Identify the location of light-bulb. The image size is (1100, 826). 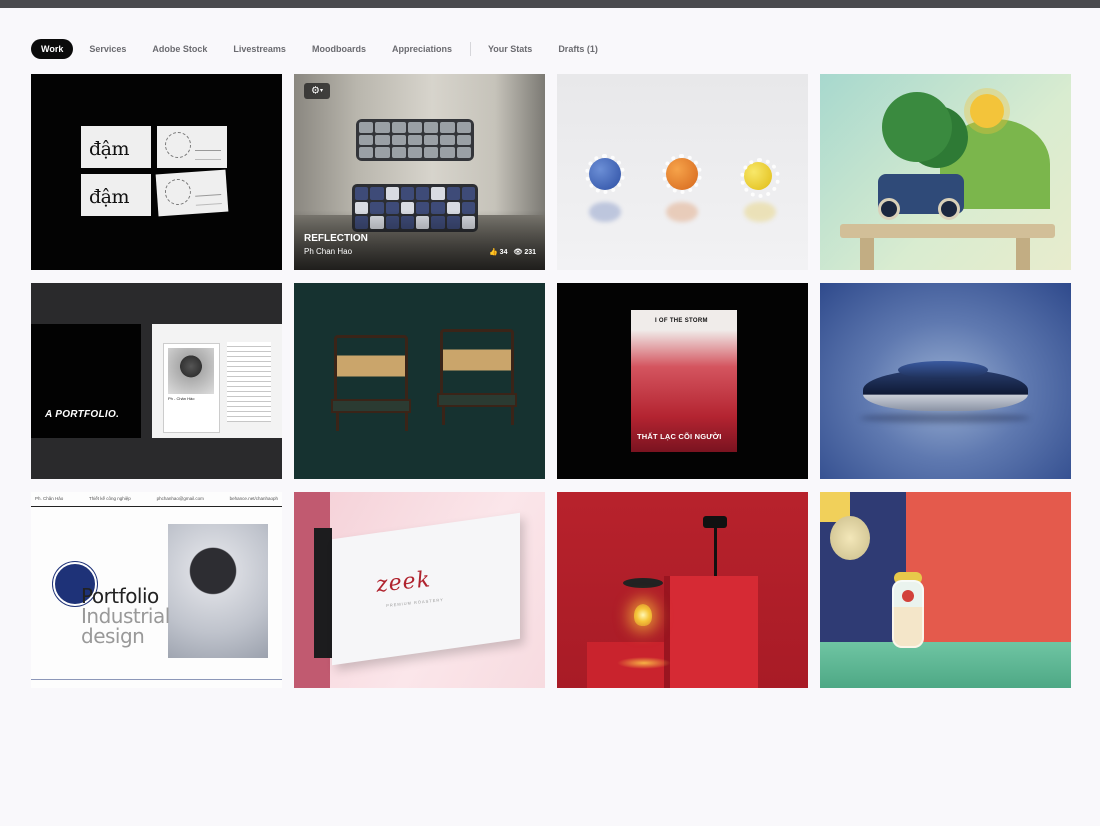
(643, 615).